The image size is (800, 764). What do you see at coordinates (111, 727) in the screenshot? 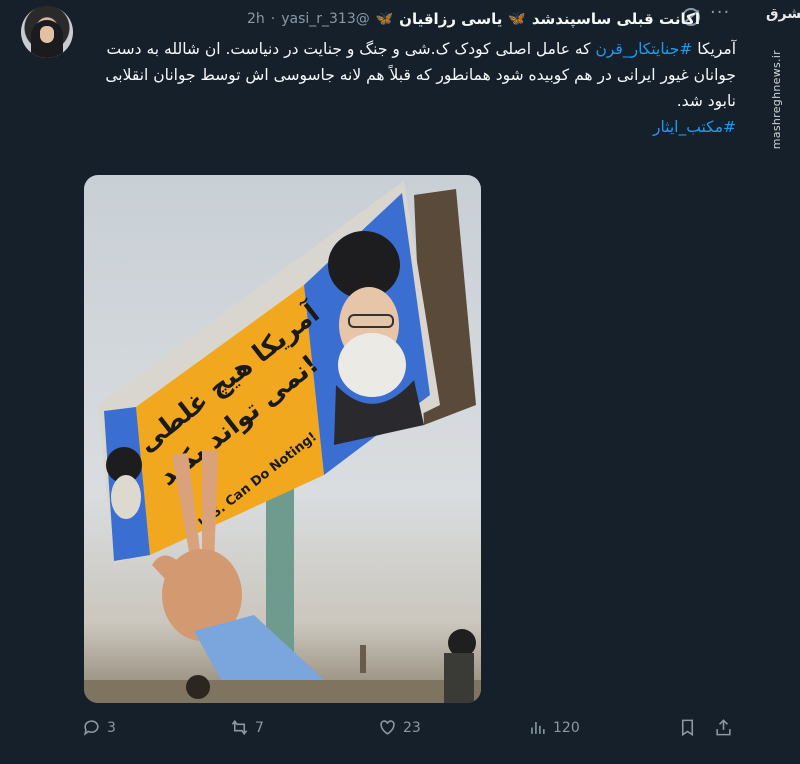
I see `reply-count: 3` at bounding box center [111, 727].